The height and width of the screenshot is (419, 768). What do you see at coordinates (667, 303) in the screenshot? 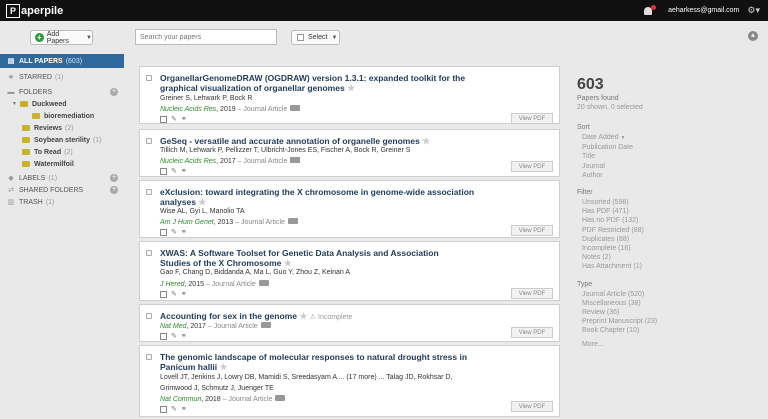
I see `type-miscellaneous: Miscellaneous (38)` at bounding box center [667, 303].